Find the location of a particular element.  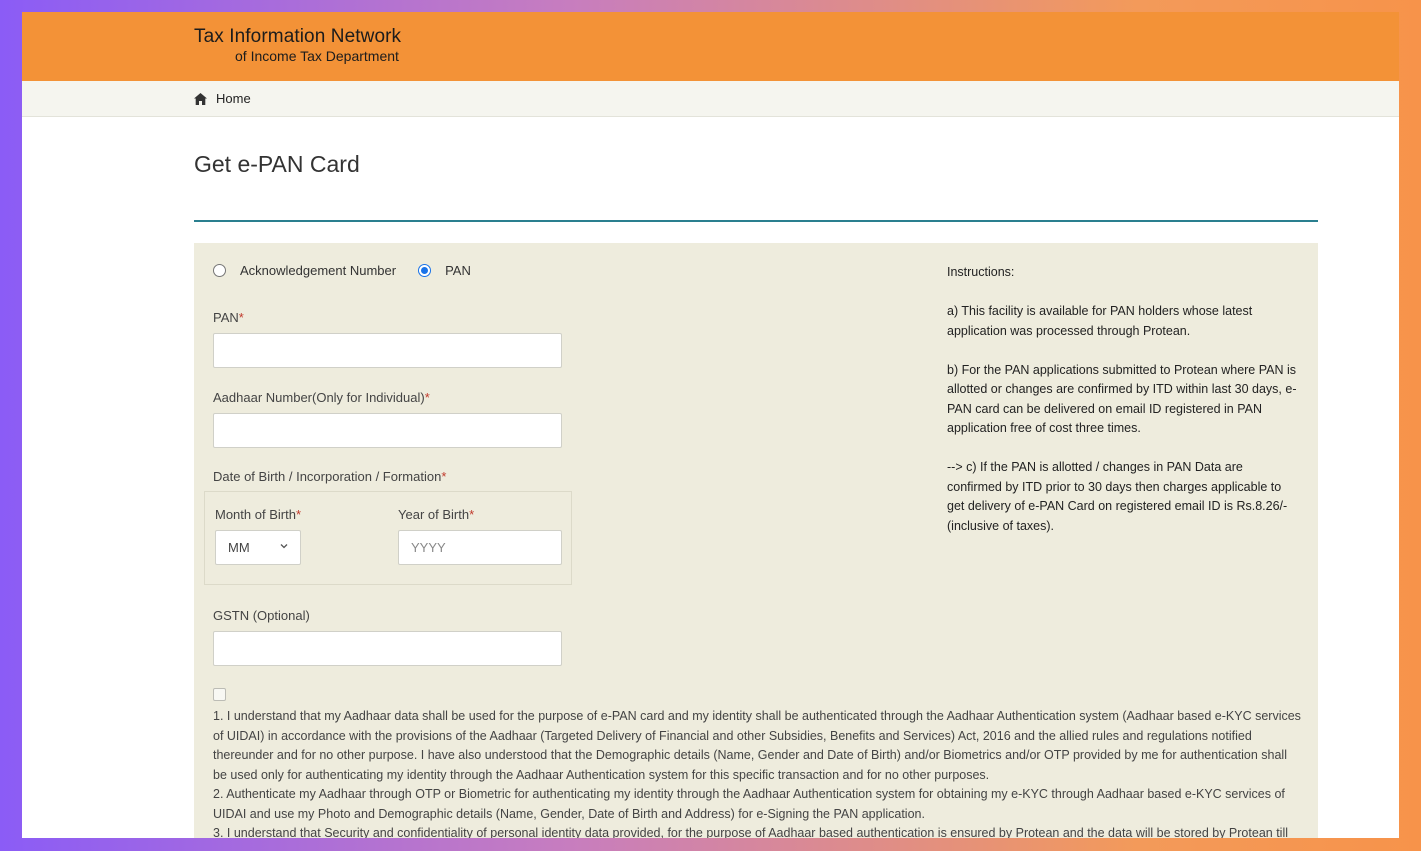

radio-acknowledgement-label: Acknowledgement Number is located at coordinates (318, 270).